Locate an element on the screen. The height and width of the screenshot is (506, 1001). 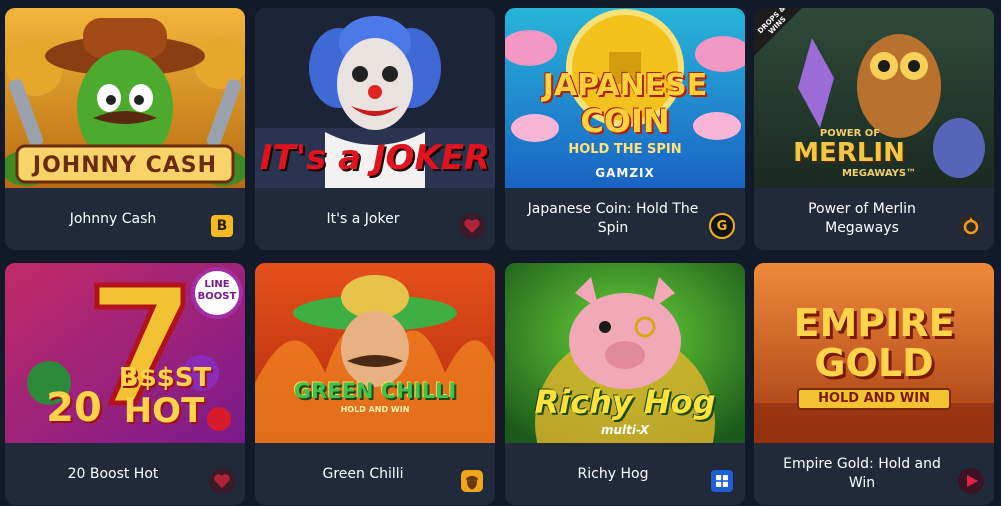
game-thumbnail: JAPANESE COIN HOLD THE SPIN GAMZIX is located at coordinates (625, 98).